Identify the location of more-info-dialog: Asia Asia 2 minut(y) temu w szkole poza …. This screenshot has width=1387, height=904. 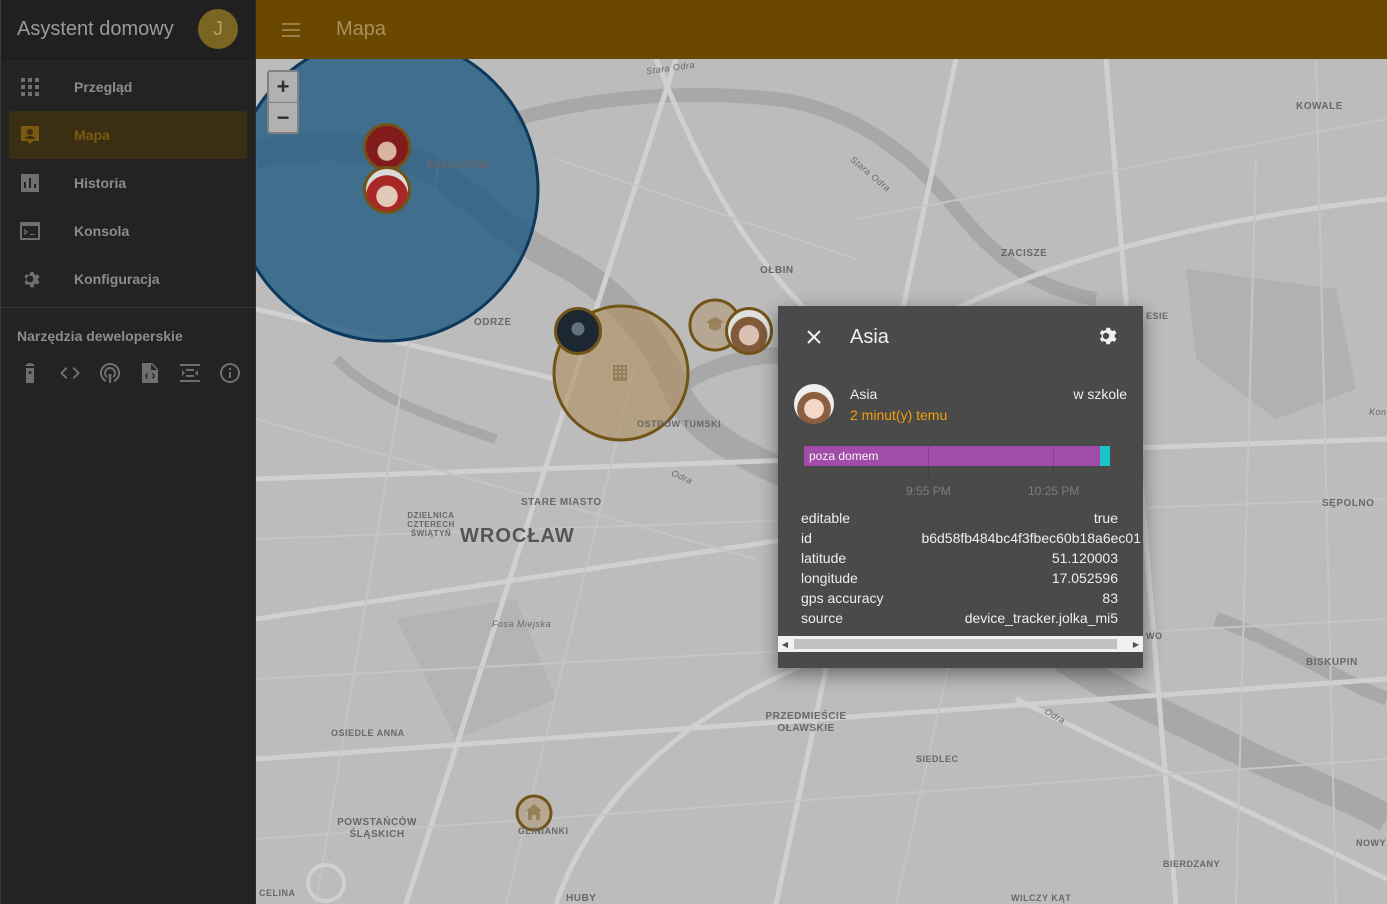
(960, 487).